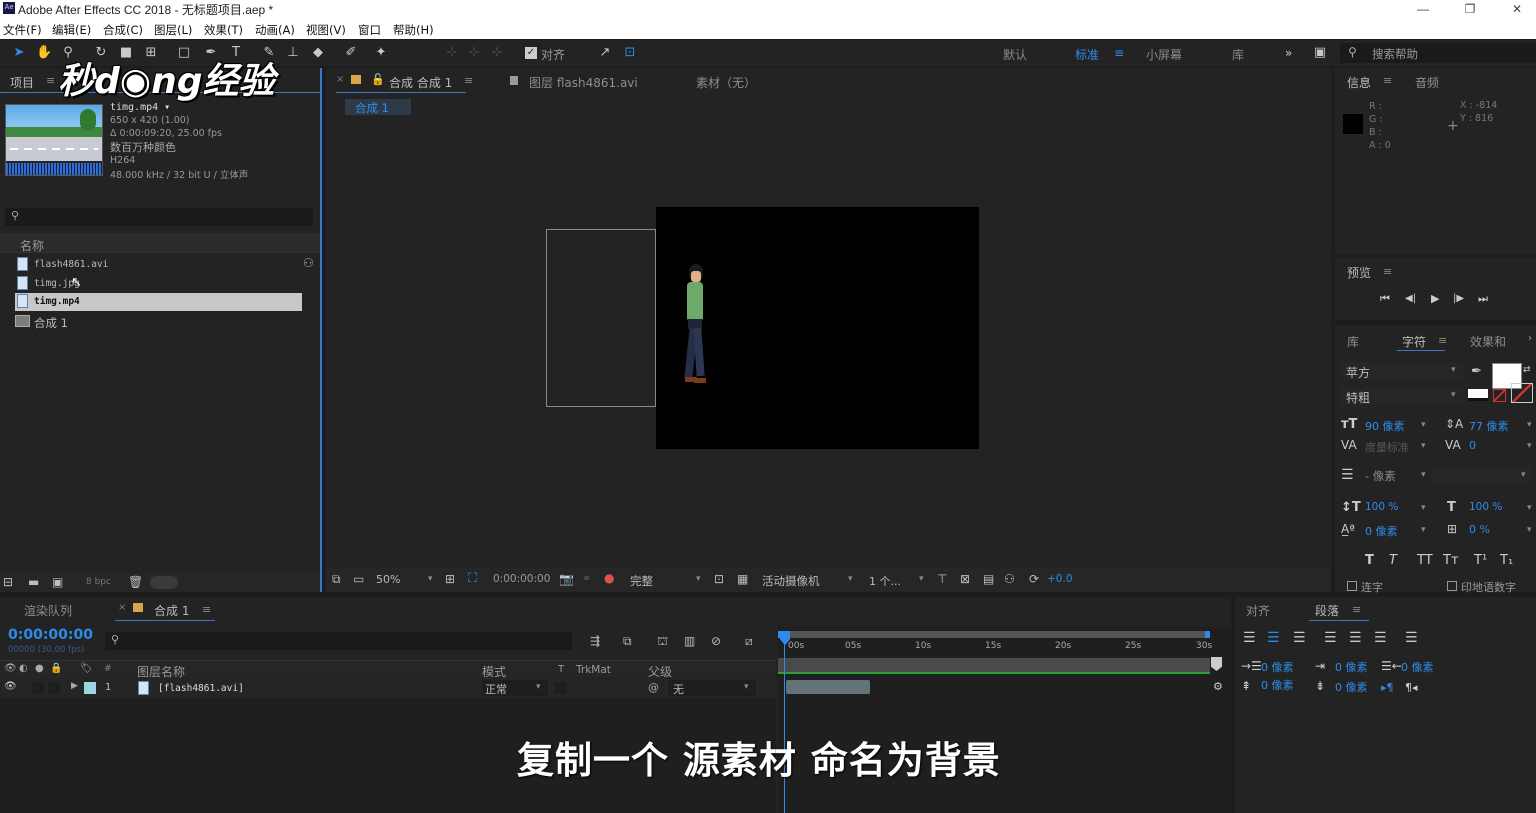 The height and width of the screenshot is (813, 1536). What do you see at coordinates (98, 582) in the screenshot?
I see `bit-depth-button: 8 bpc` at bounding box center [98, 582].